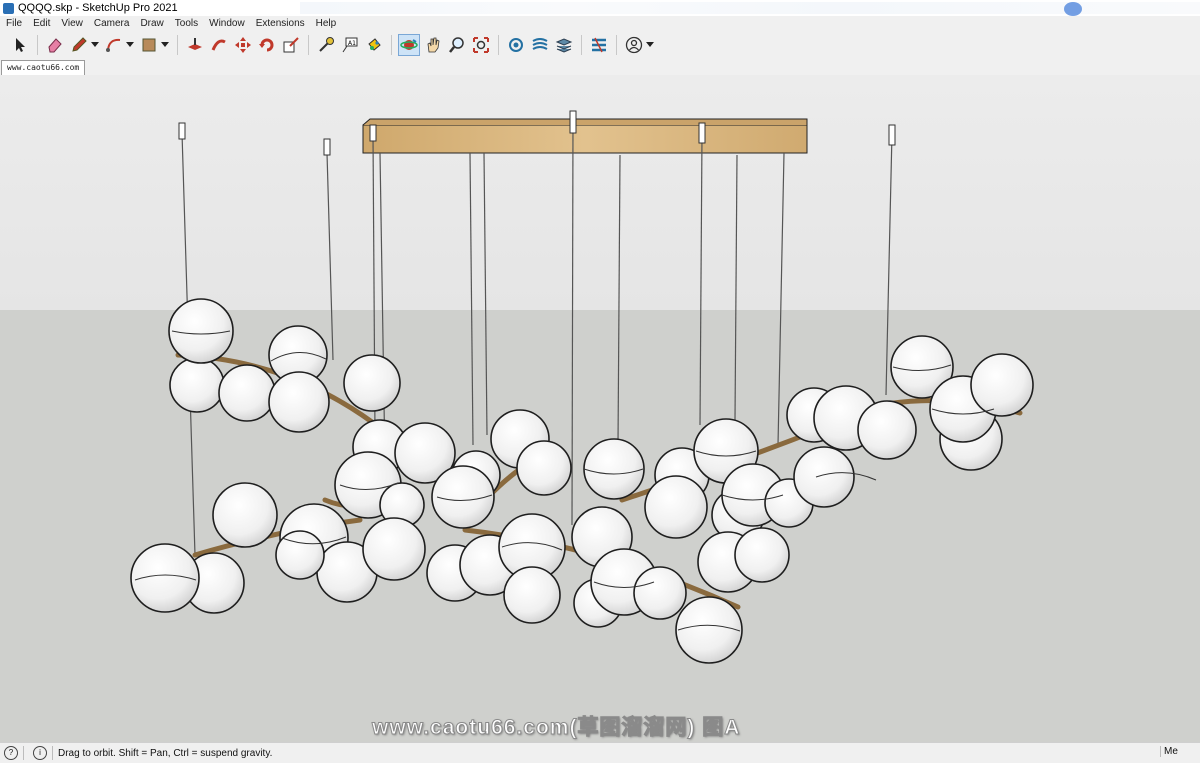  What do you see at coordinates (111, 23) in the screenshot?
I see `menu-camera: Camera` at bounding box center [111, 23].